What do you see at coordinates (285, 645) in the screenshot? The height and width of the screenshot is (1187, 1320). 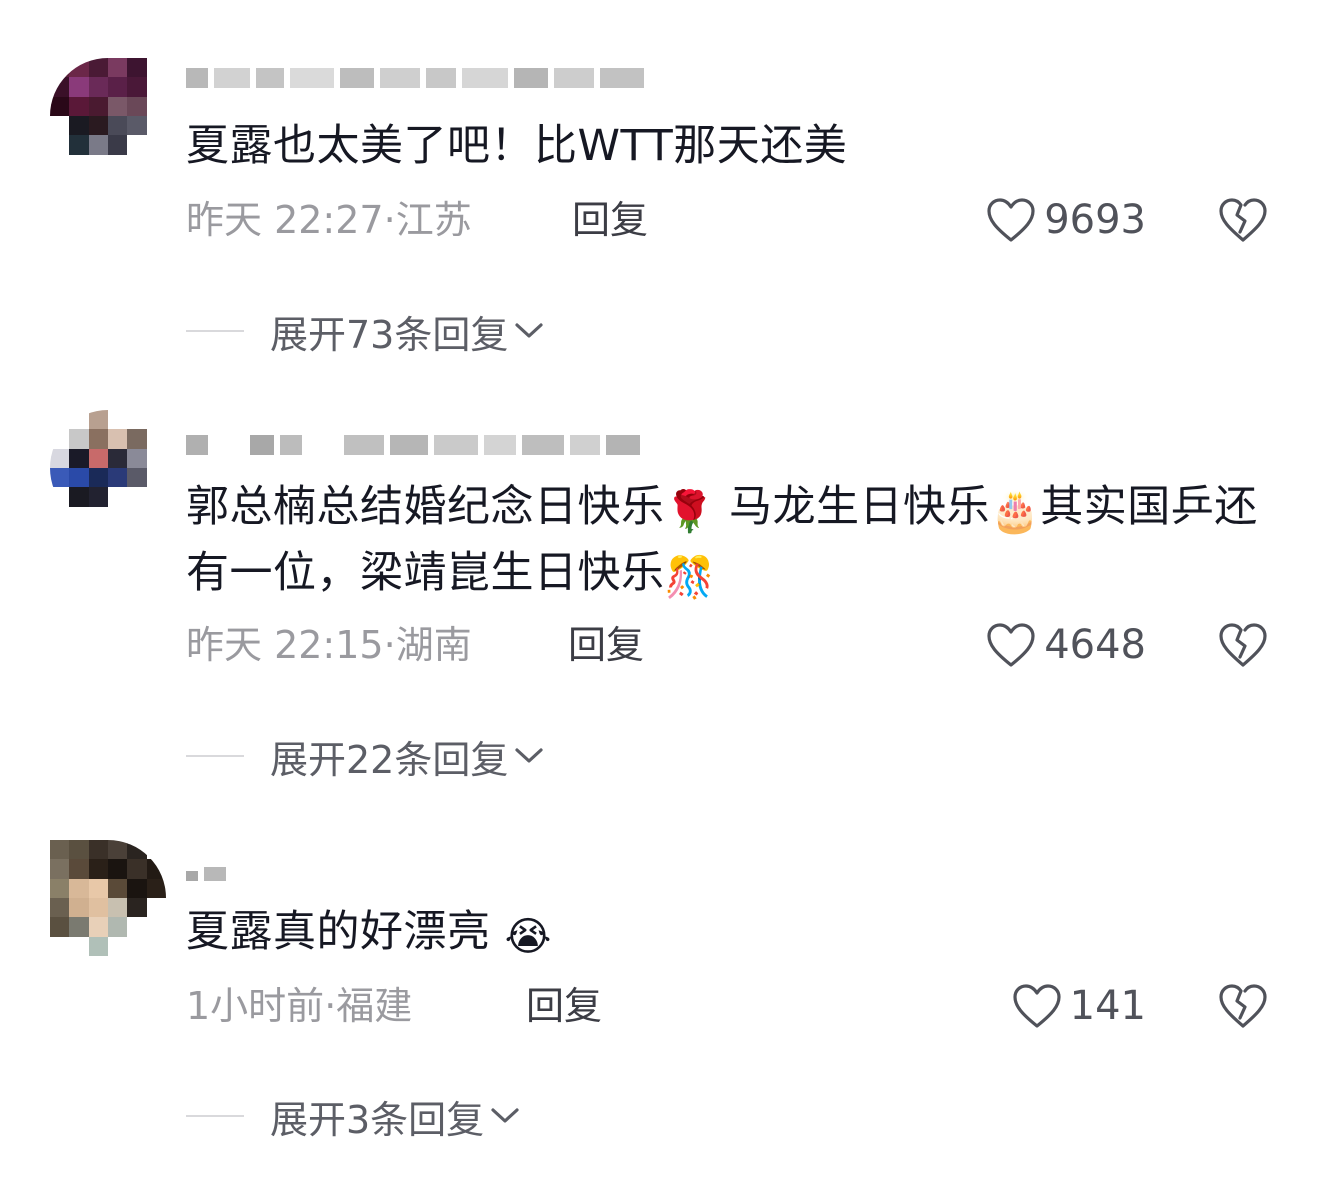 I see `comment-time: 昨天 22:15` at bounding box center [285, 645].